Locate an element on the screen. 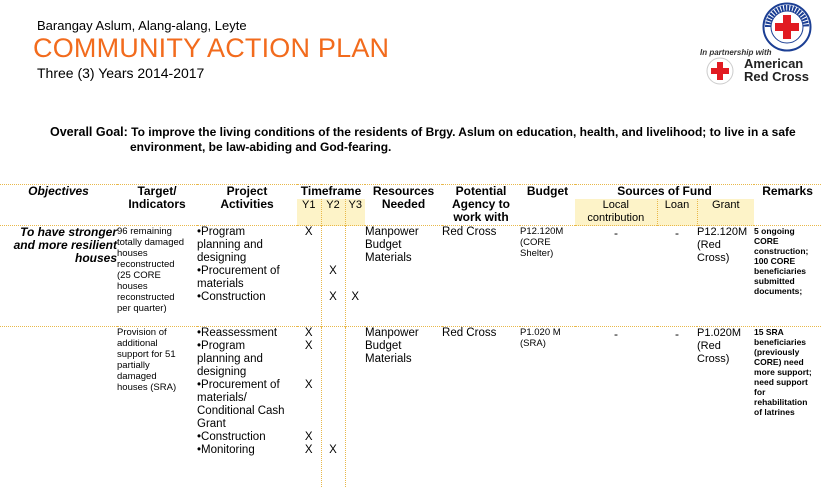 This screenshot has width=821, height=500. goal-label: Overall Goal: is located at coordinates (89, 132).